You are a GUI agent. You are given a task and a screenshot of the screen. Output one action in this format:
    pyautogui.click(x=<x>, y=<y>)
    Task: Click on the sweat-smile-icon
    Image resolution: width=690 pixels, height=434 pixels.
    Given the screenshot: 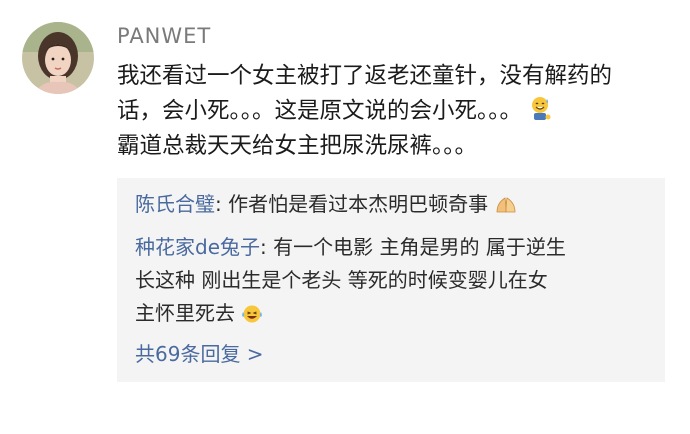 What is the action you would take?
    pyautogui.click(x=540, y=109)
    